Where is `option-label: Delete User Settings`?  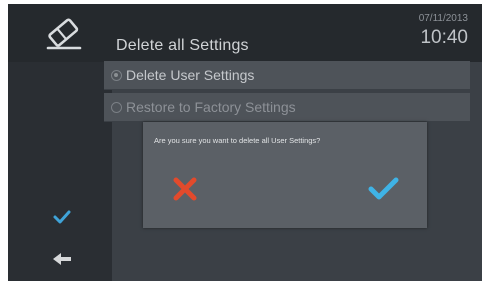 option-label: Delete User Settings is located at coordinates (190, 75).